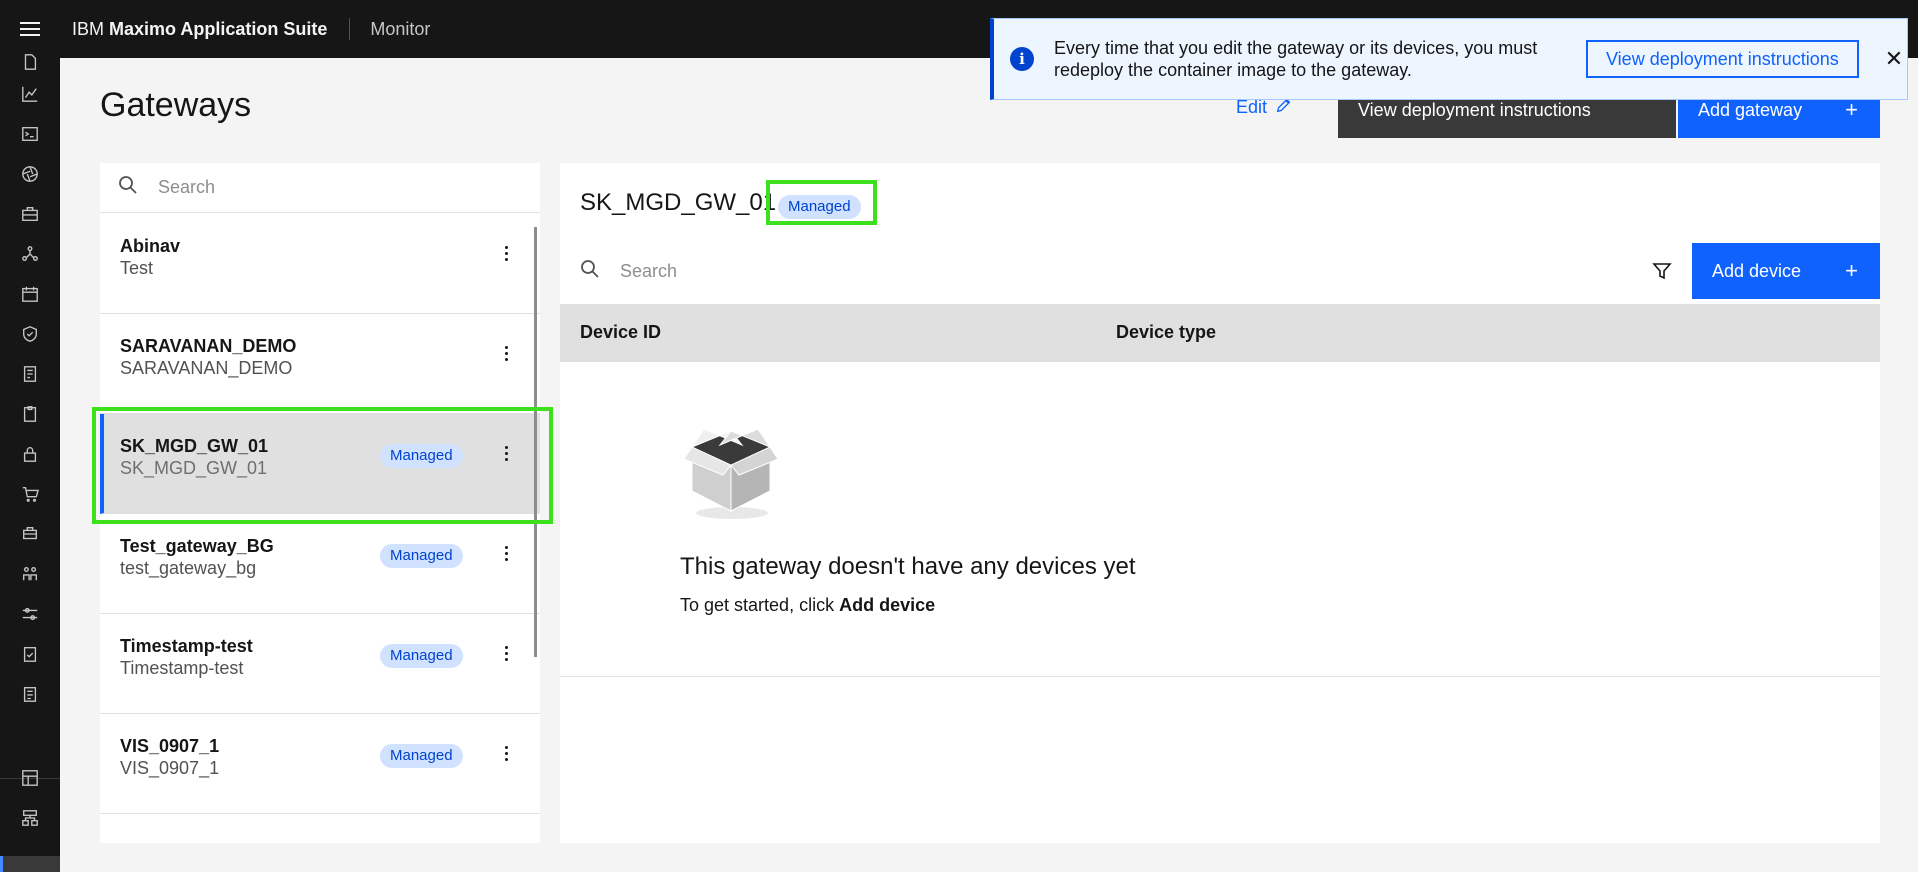  I want to click on gateway-description: SK_MGD_GW_01, so click(194, 468).